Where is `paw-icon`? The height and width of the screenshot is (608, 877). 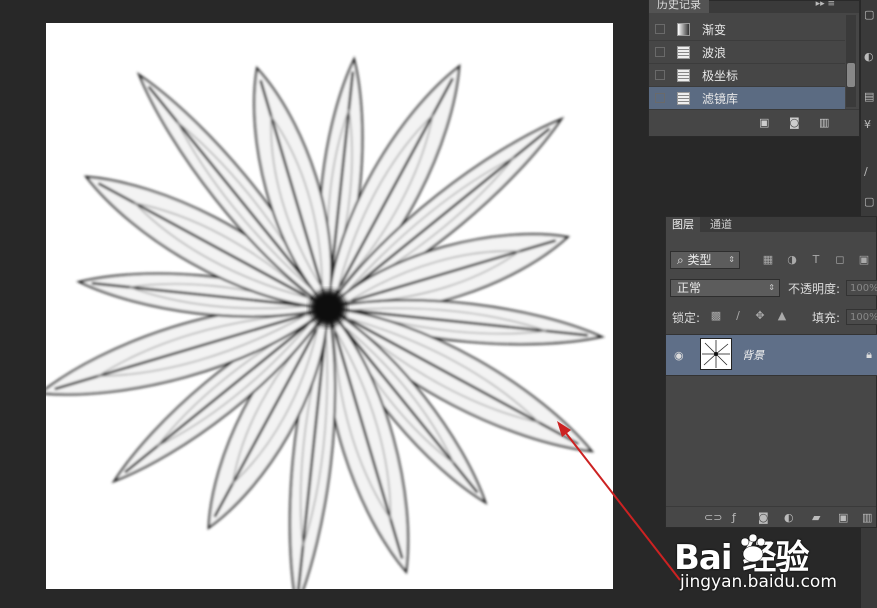 paw-icon is located at coordinates (753, 548).